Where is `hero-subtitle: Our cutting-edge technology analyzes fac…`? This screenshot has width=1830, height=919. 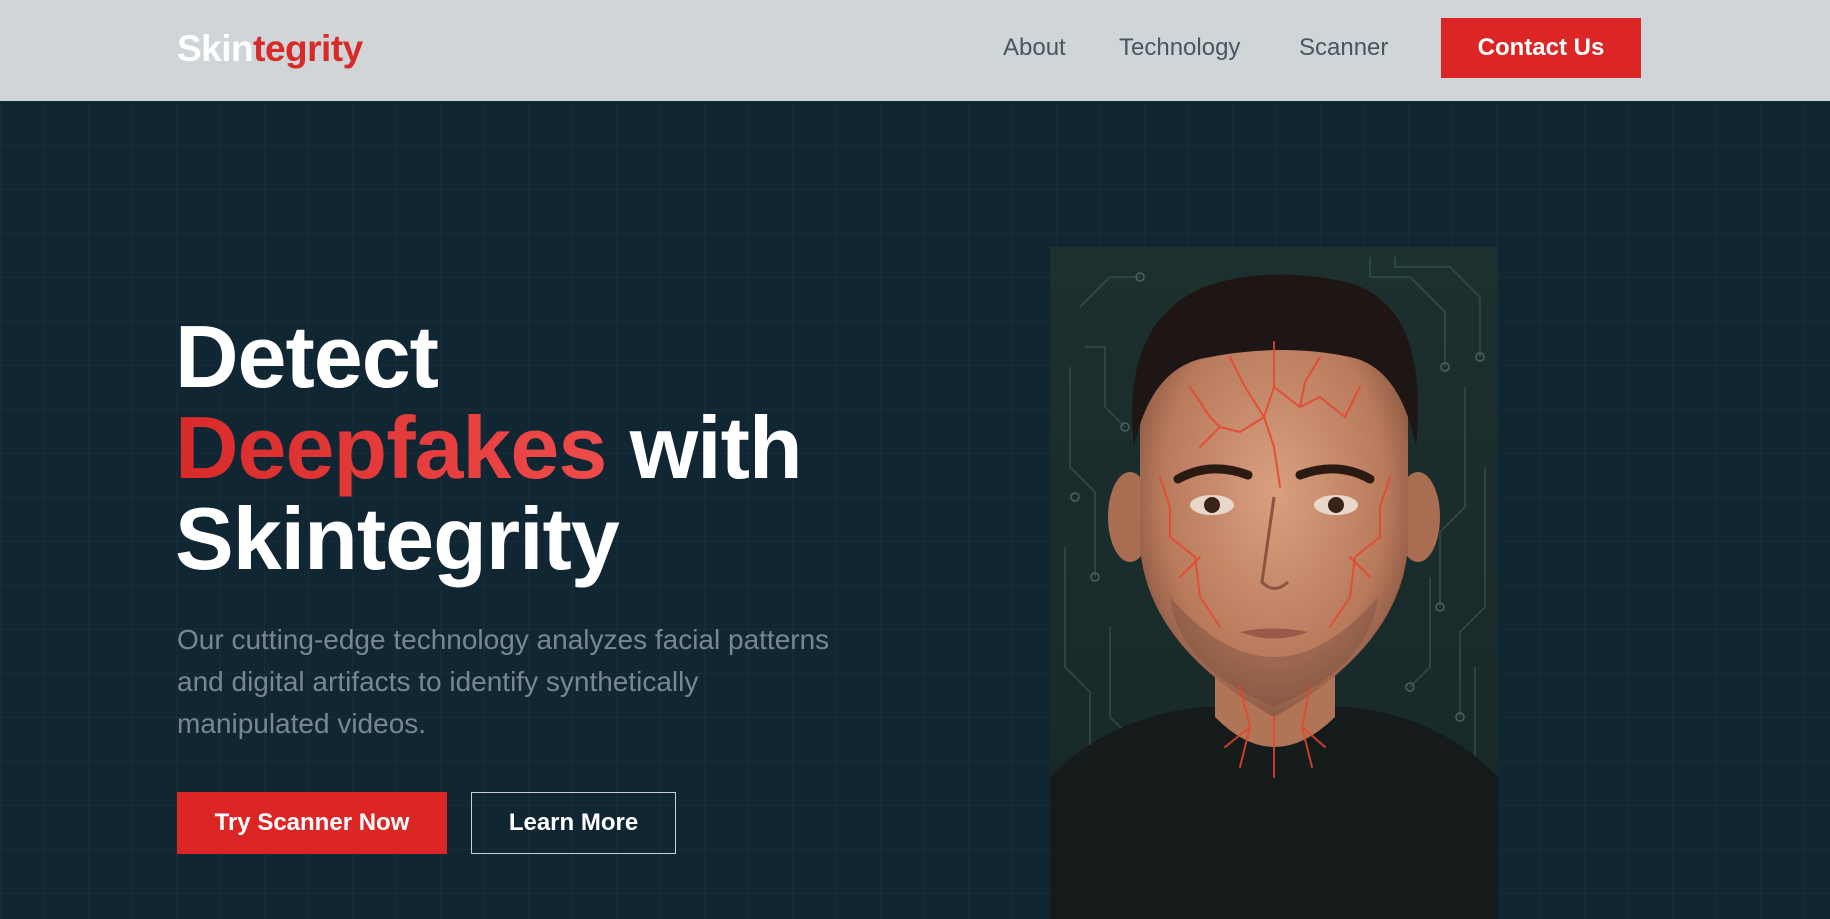 hero-subtitle: Our cutting-edge technology analyzes fac… is located at coordinates (503, 681).